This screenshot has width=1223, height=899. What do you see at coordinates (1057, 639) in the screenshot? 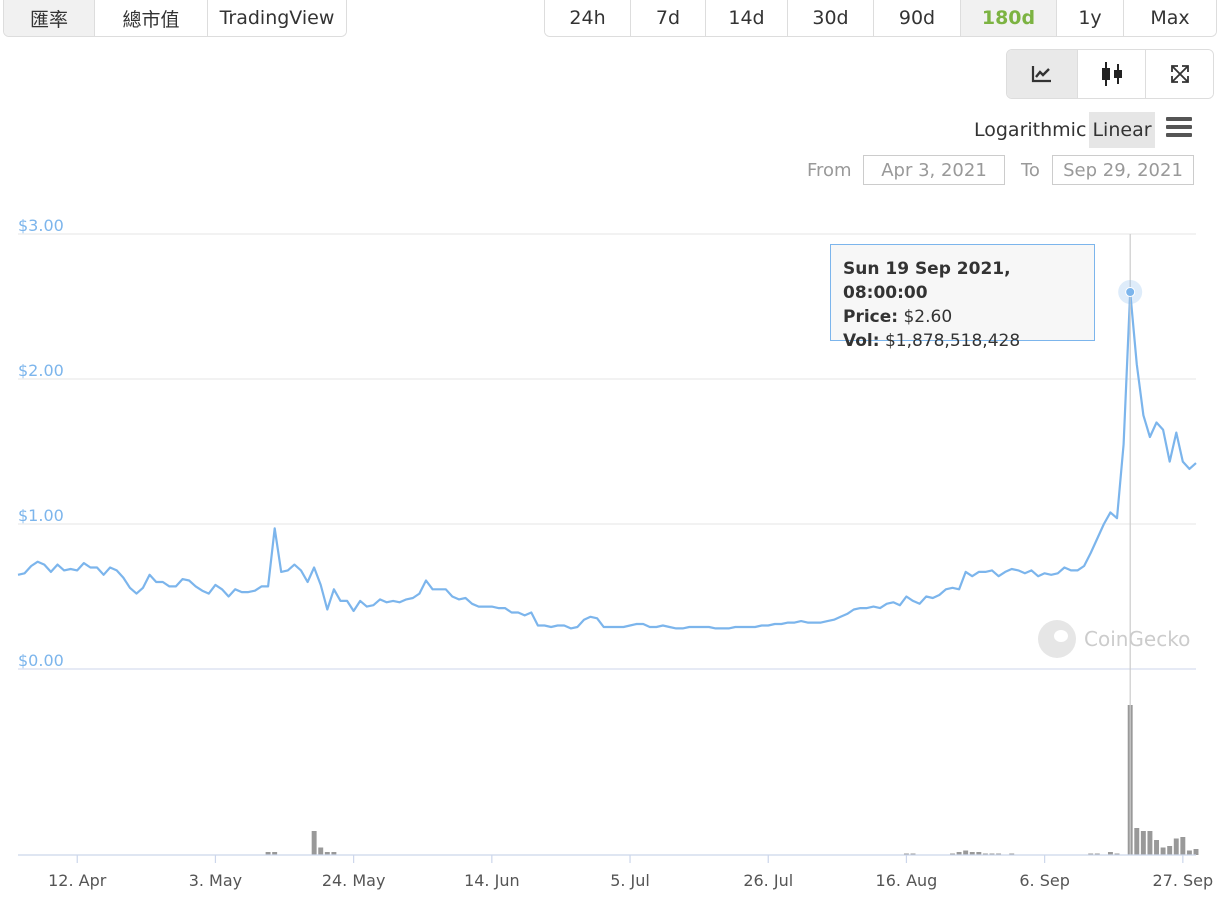
I see `coingecko-logo-icon` at bounding box center [1057, 639].